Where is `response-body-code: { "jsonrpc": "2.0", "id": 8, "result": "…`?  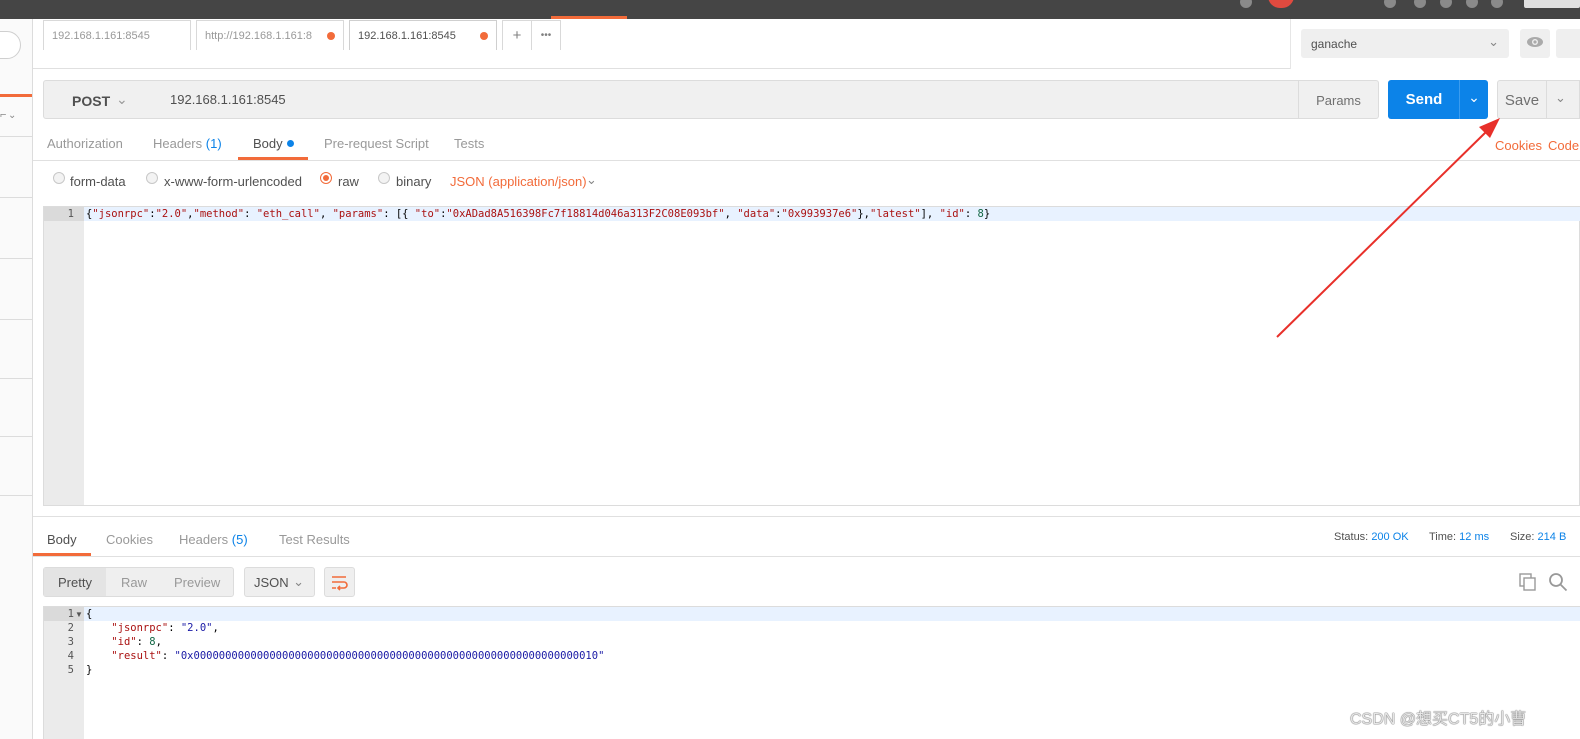
response-body-code: { "jsonrpc": "2.0", "id": 8, "result": "… is located at coordinates (345, 642).